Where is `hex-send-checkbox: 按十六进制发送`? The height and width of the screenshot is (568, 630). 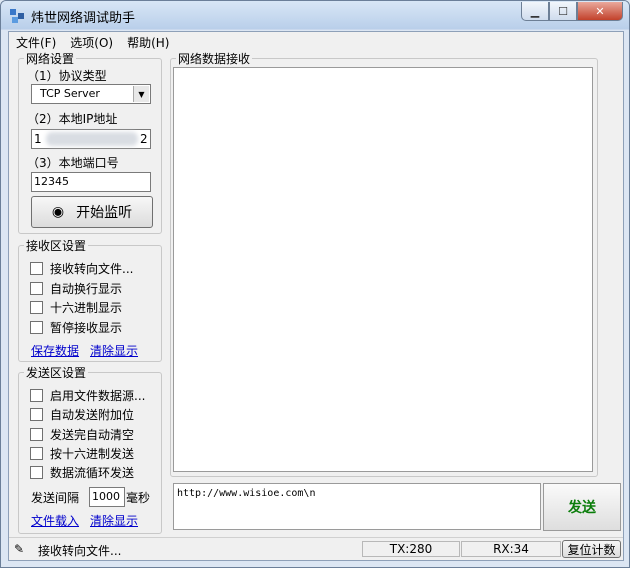
hex-send-checkbox: 按十六进制发送 is located at coordinates (82, 453).